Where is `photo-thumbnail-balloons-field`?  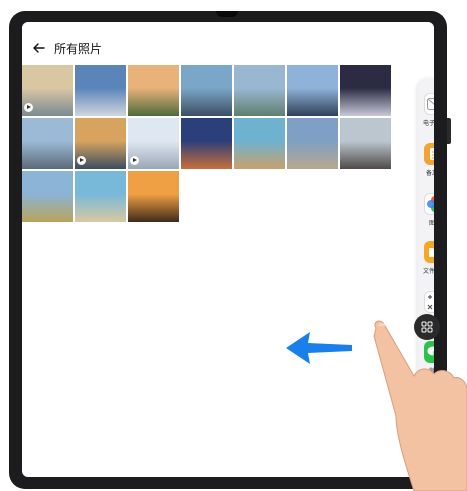 photo-thumbnail-balloons-field is located at coordinates (153, 90).